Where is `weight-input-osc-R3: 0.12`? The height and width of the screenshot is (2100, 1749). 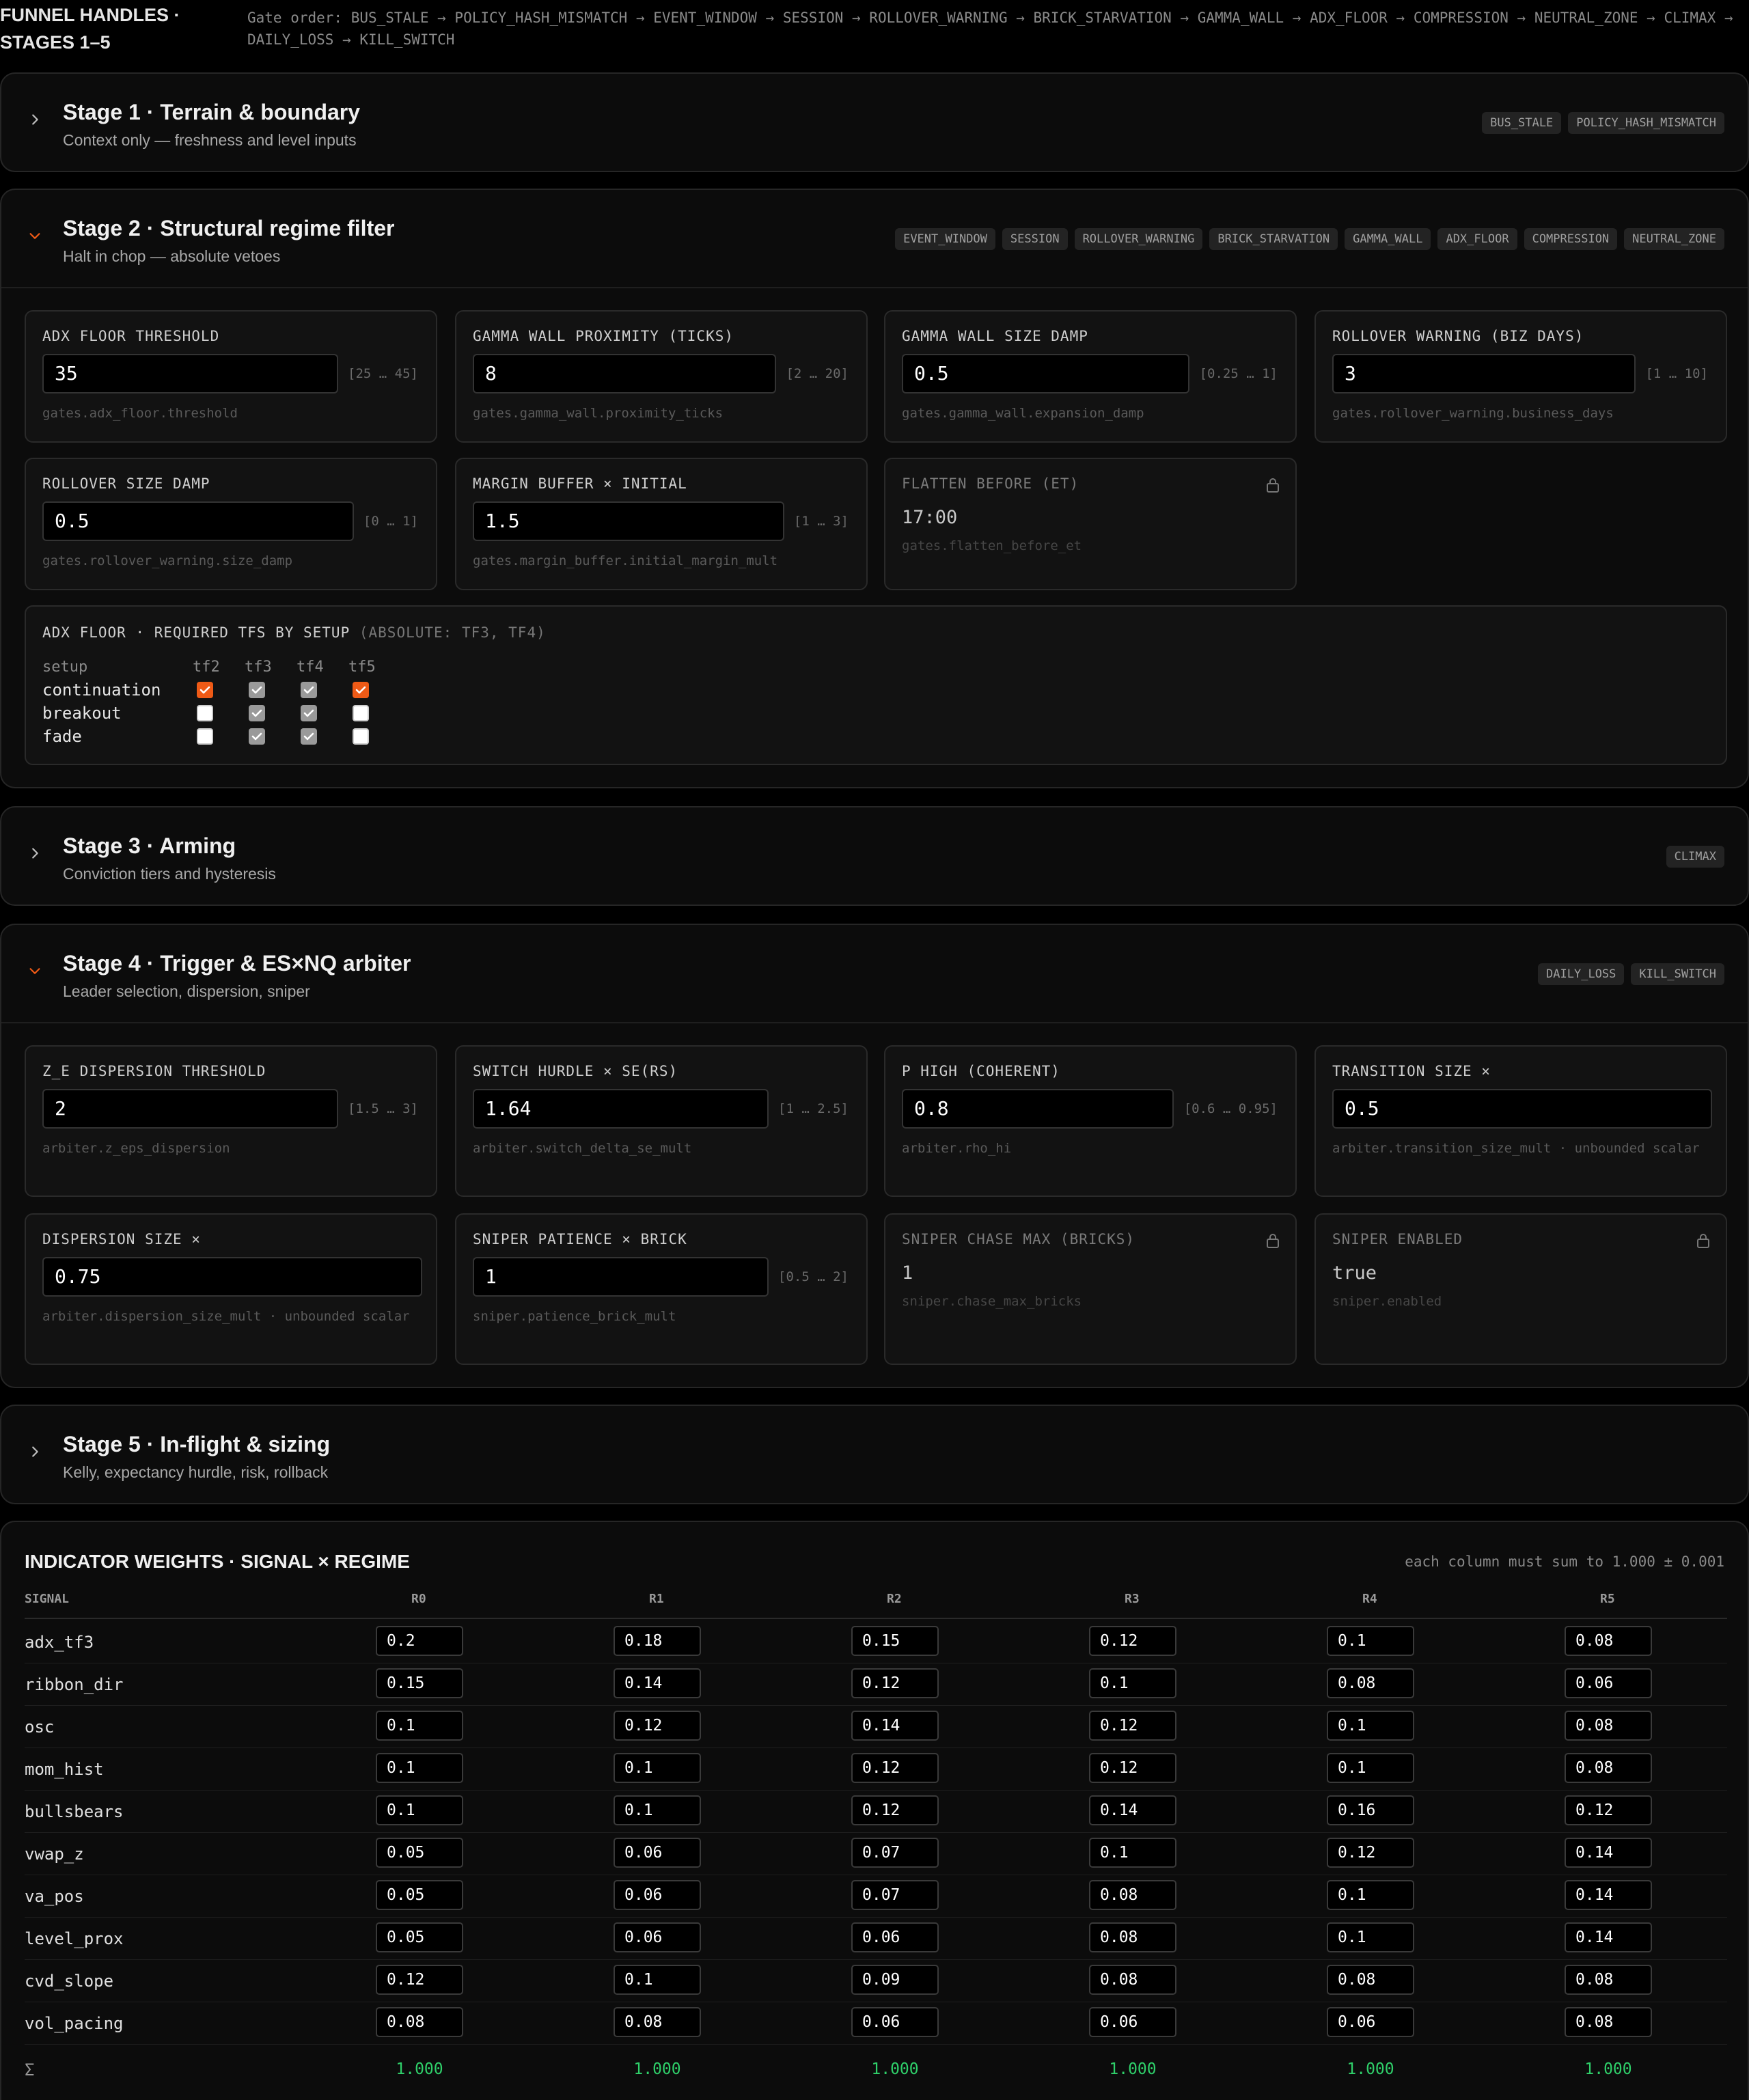
weight-input-osc-R3: 0.12 is located at coordinates (1132, 1726).